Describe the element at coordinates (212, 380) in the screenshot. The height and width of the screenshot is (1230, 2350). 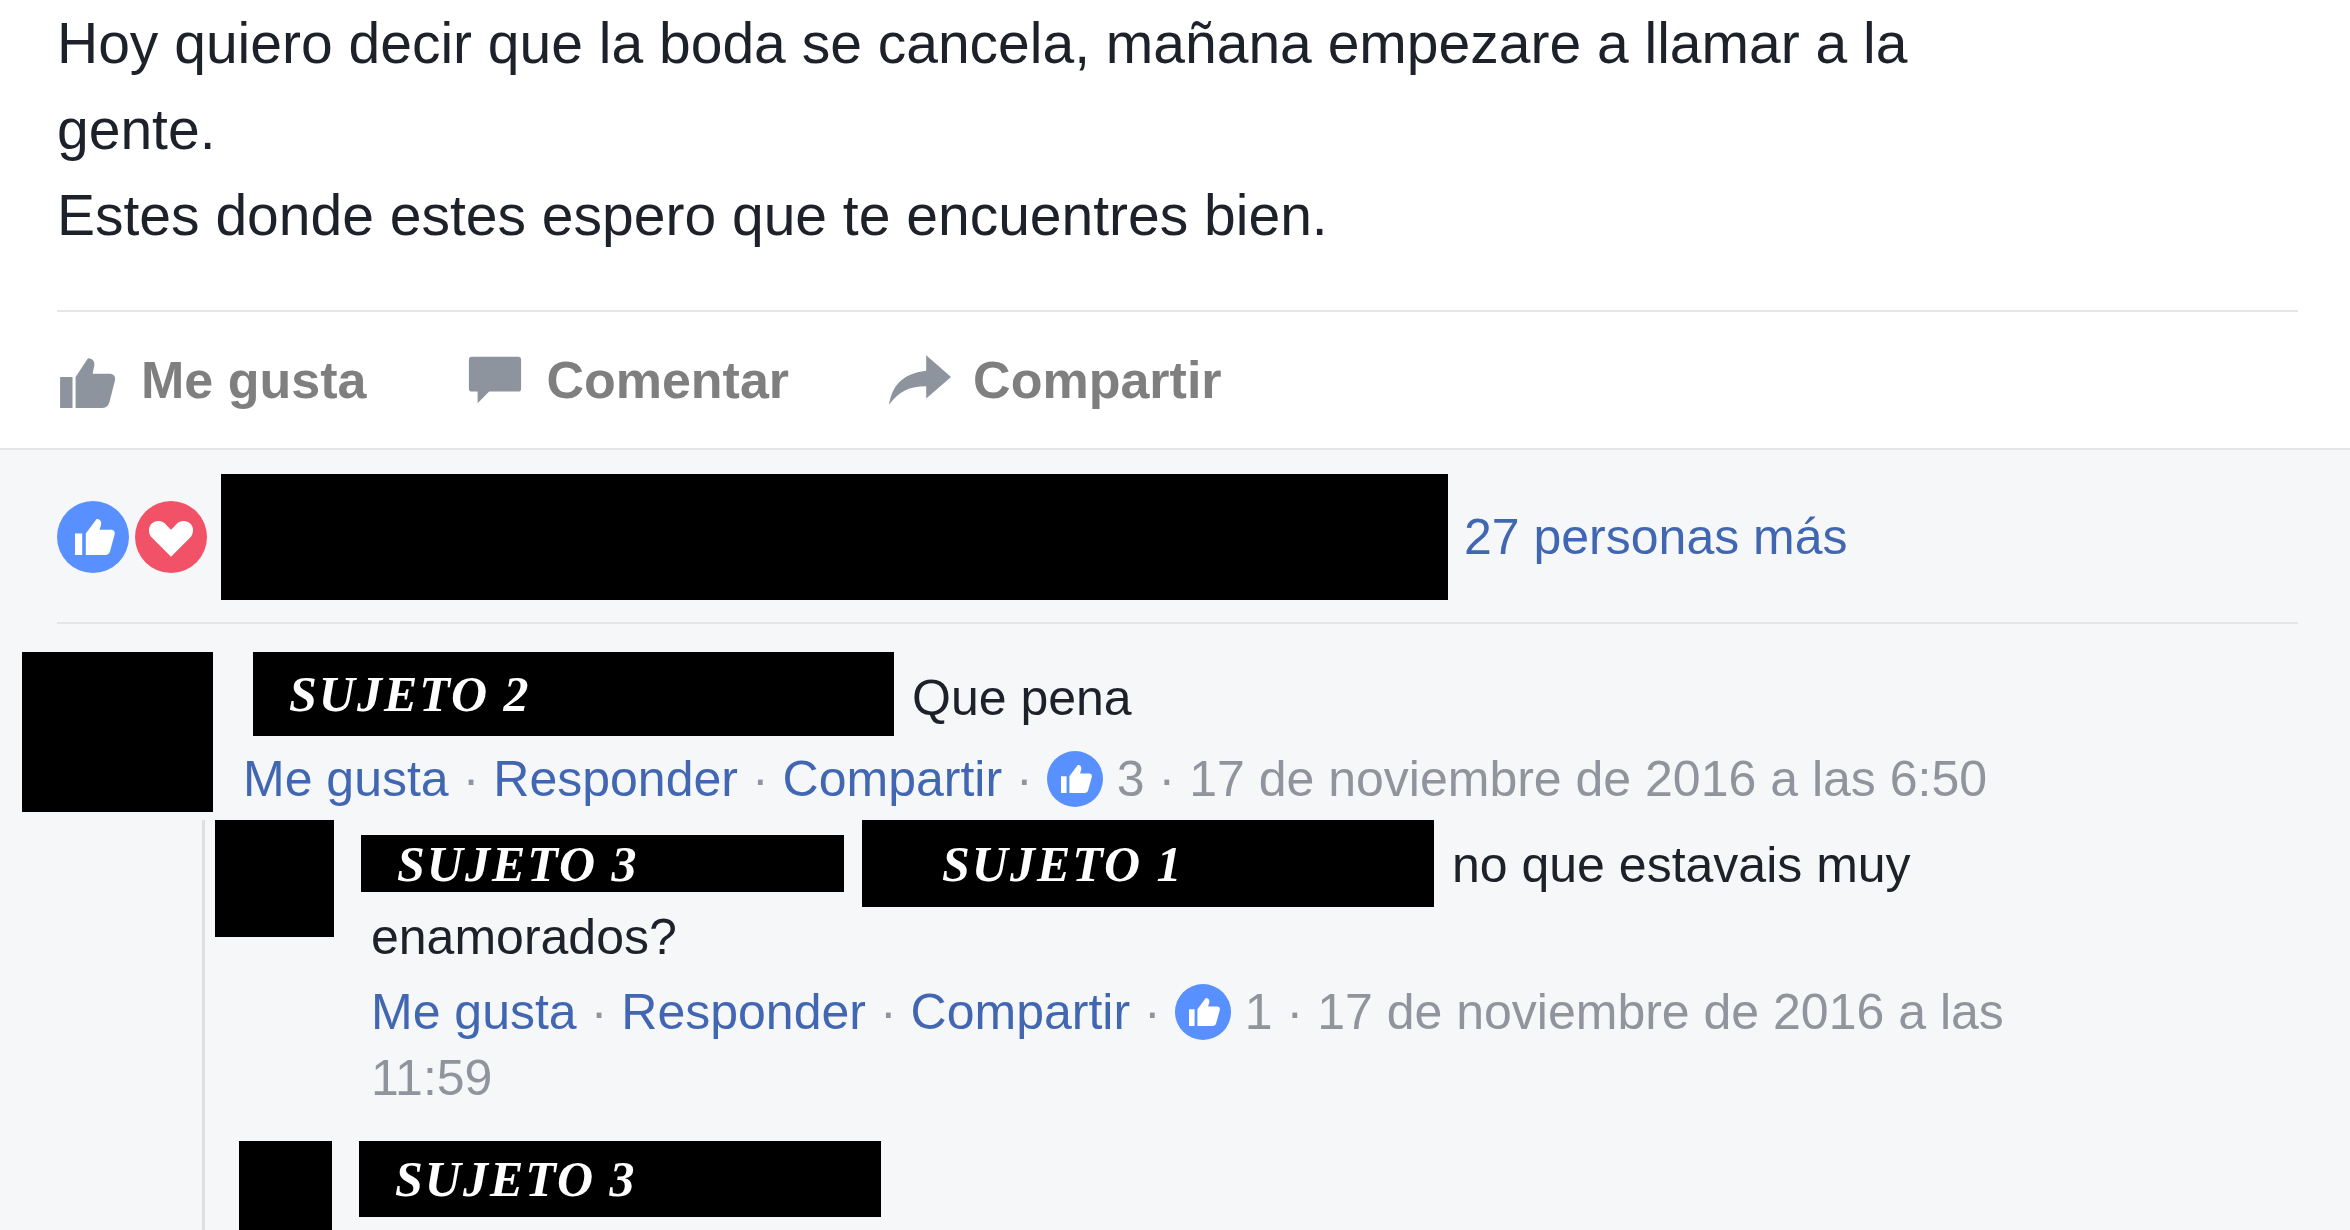
I see `like-button: Me gusta` at that location.